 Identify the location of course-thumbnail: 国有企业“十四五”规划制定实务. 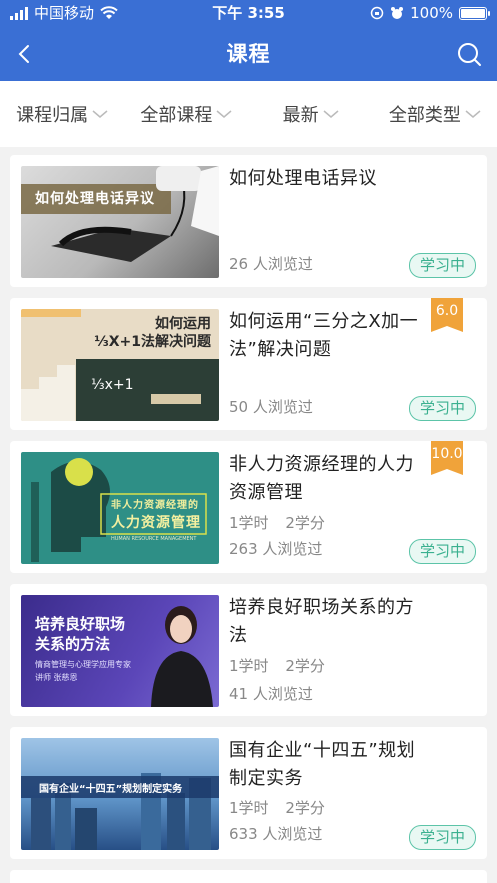
(120, 794).